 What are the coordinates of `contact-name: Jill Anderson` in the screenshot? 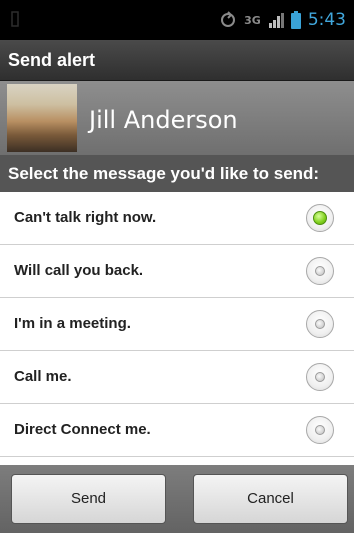 It's located at (163, 120).